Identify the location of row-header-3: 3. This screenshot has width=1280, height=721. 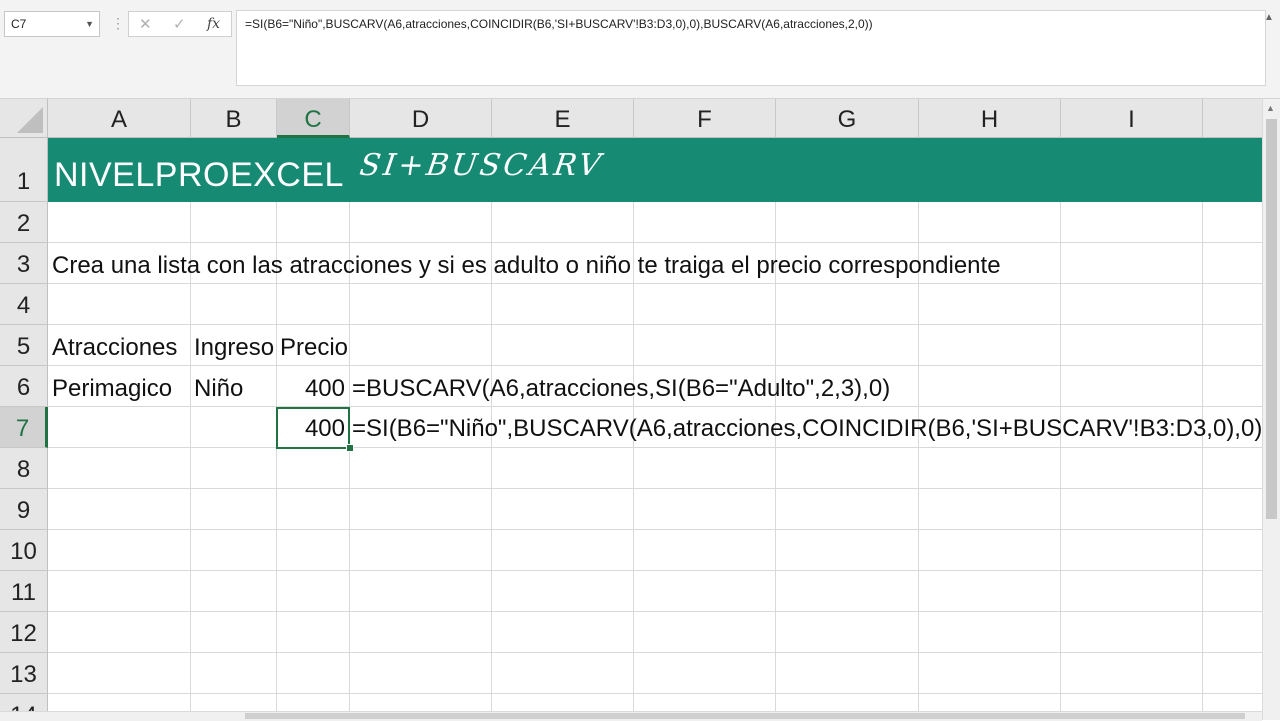
(24, 263).